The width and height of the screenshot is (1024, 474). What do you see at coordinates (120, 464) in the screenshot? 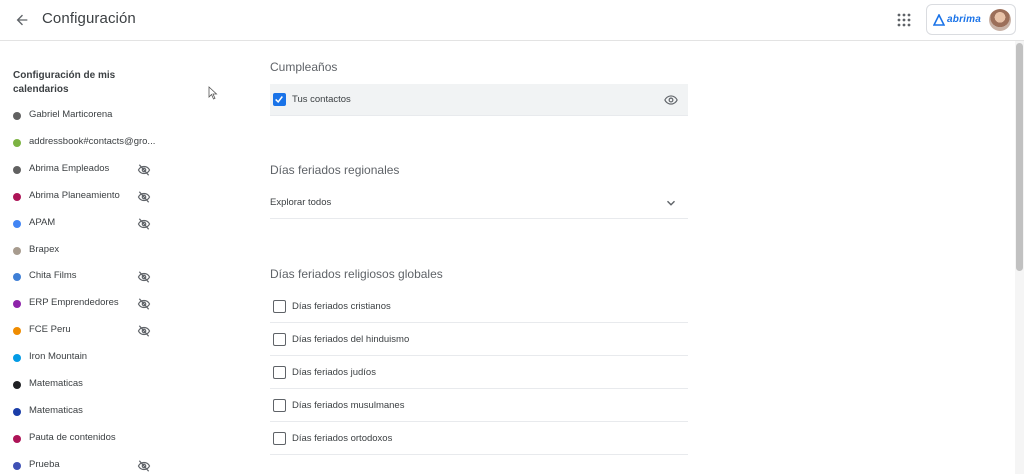
I see `sidebar-calendar-item: Prueba` at bounding box center [120, 464].